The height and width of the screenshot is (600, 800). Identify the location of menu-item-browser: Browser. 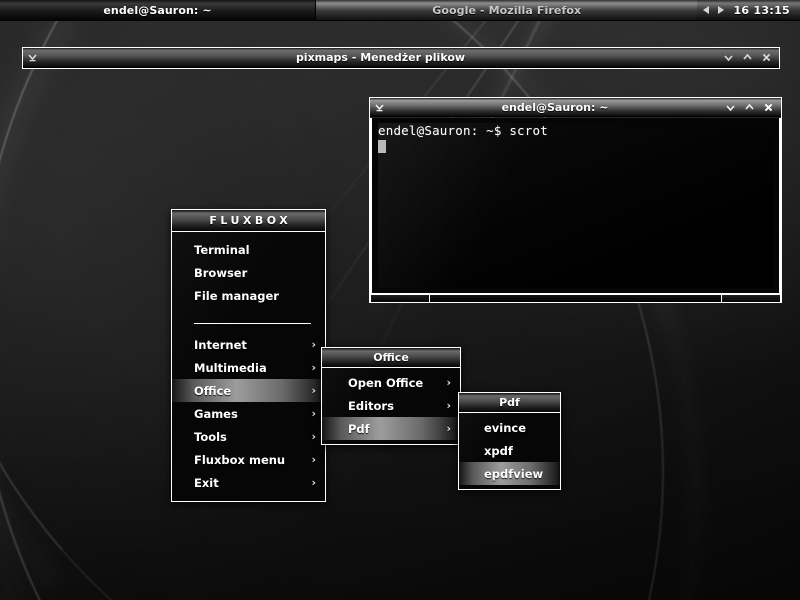
(248, 272).